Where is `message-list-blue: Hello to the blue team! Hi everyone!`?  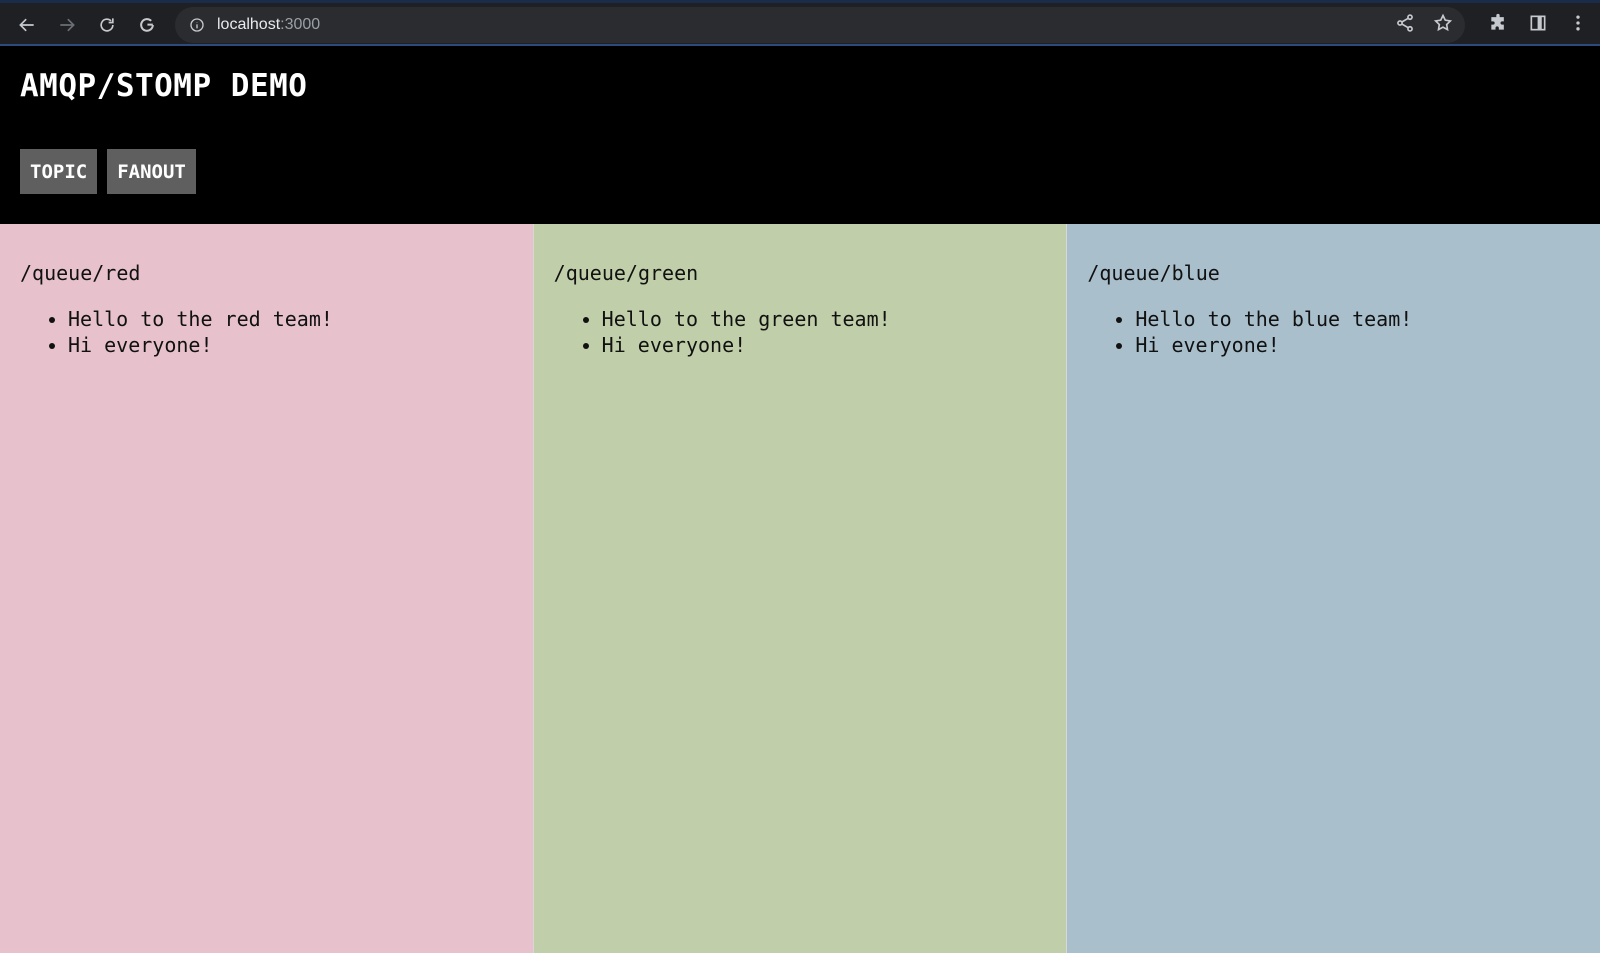 message-list-blue: Hello to the blue team! Hi everyone! is located at coordinates (1333, 332).